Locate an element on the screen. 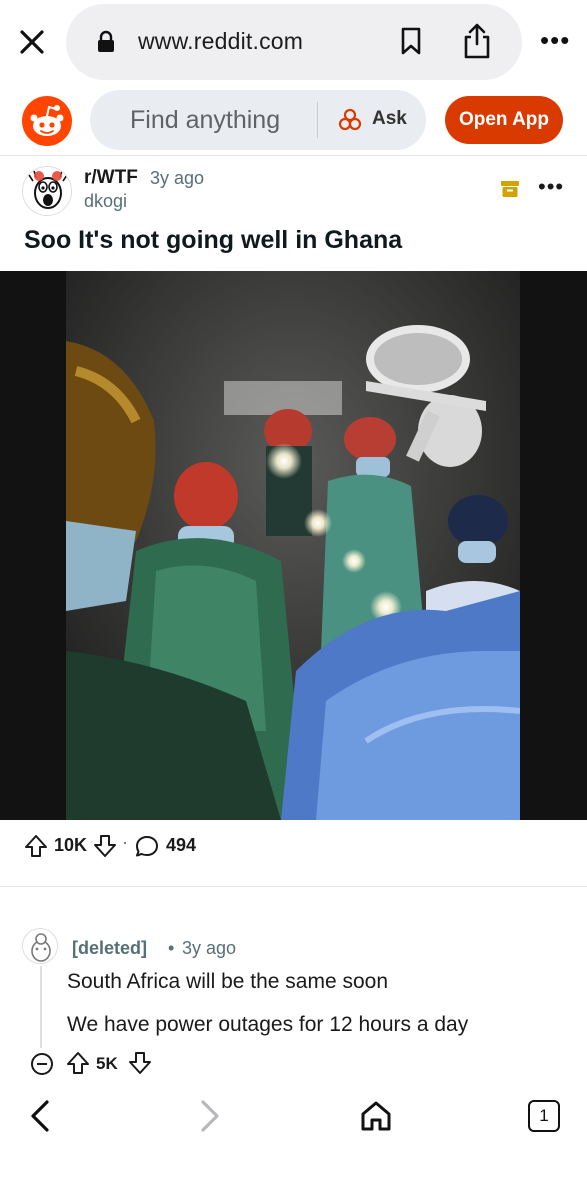 The height and width of the screenshot is (1200, 587). open-app-button: Open App is located at coordinates (504, 120).